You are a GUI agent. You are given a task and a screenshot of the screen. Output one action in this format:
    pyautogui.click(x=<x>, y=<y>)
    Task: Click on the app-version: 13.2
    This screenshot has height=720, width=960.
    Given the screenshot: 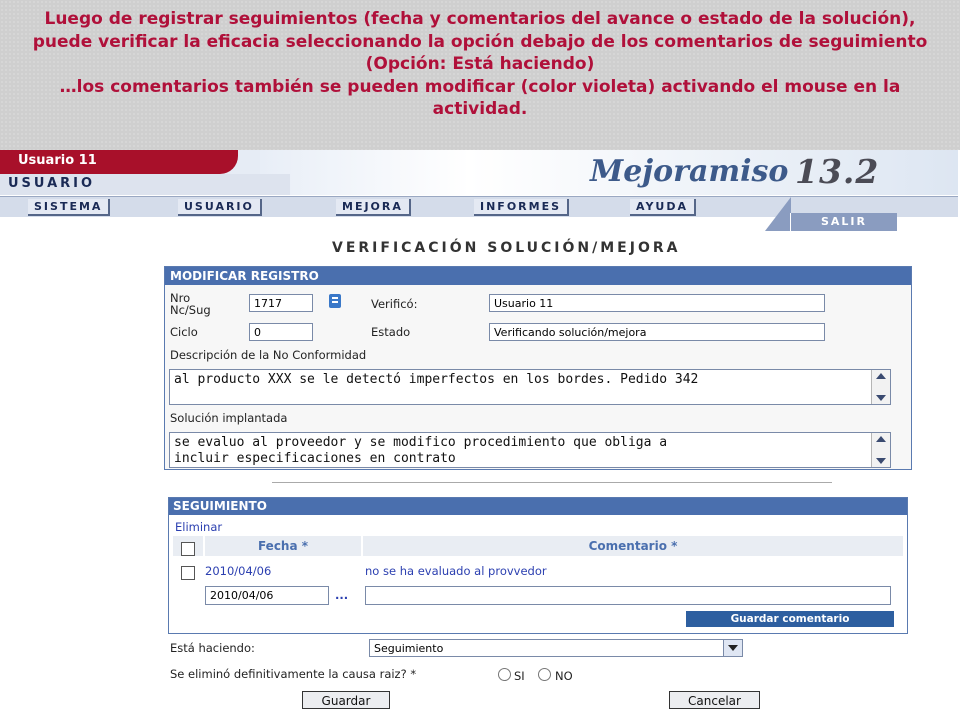 What is the action you would take?
    pyautogui.click(x=837, y=171)
    